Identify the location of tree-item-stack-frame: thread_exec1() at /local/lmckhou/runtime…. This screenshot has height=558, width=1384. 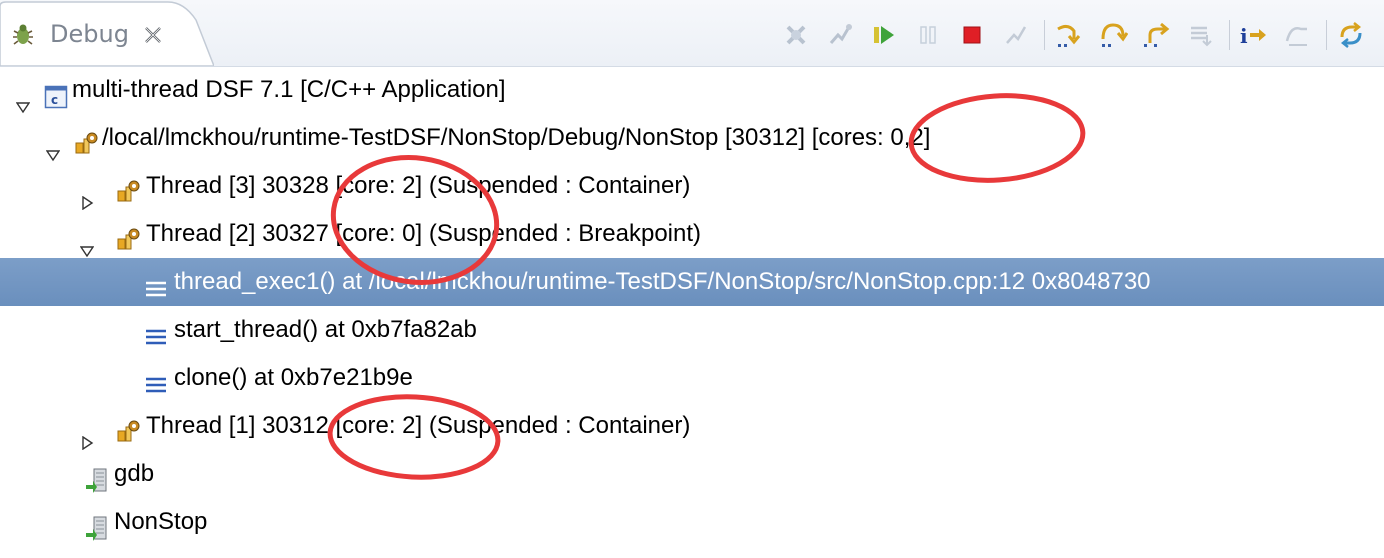
(692, 282).